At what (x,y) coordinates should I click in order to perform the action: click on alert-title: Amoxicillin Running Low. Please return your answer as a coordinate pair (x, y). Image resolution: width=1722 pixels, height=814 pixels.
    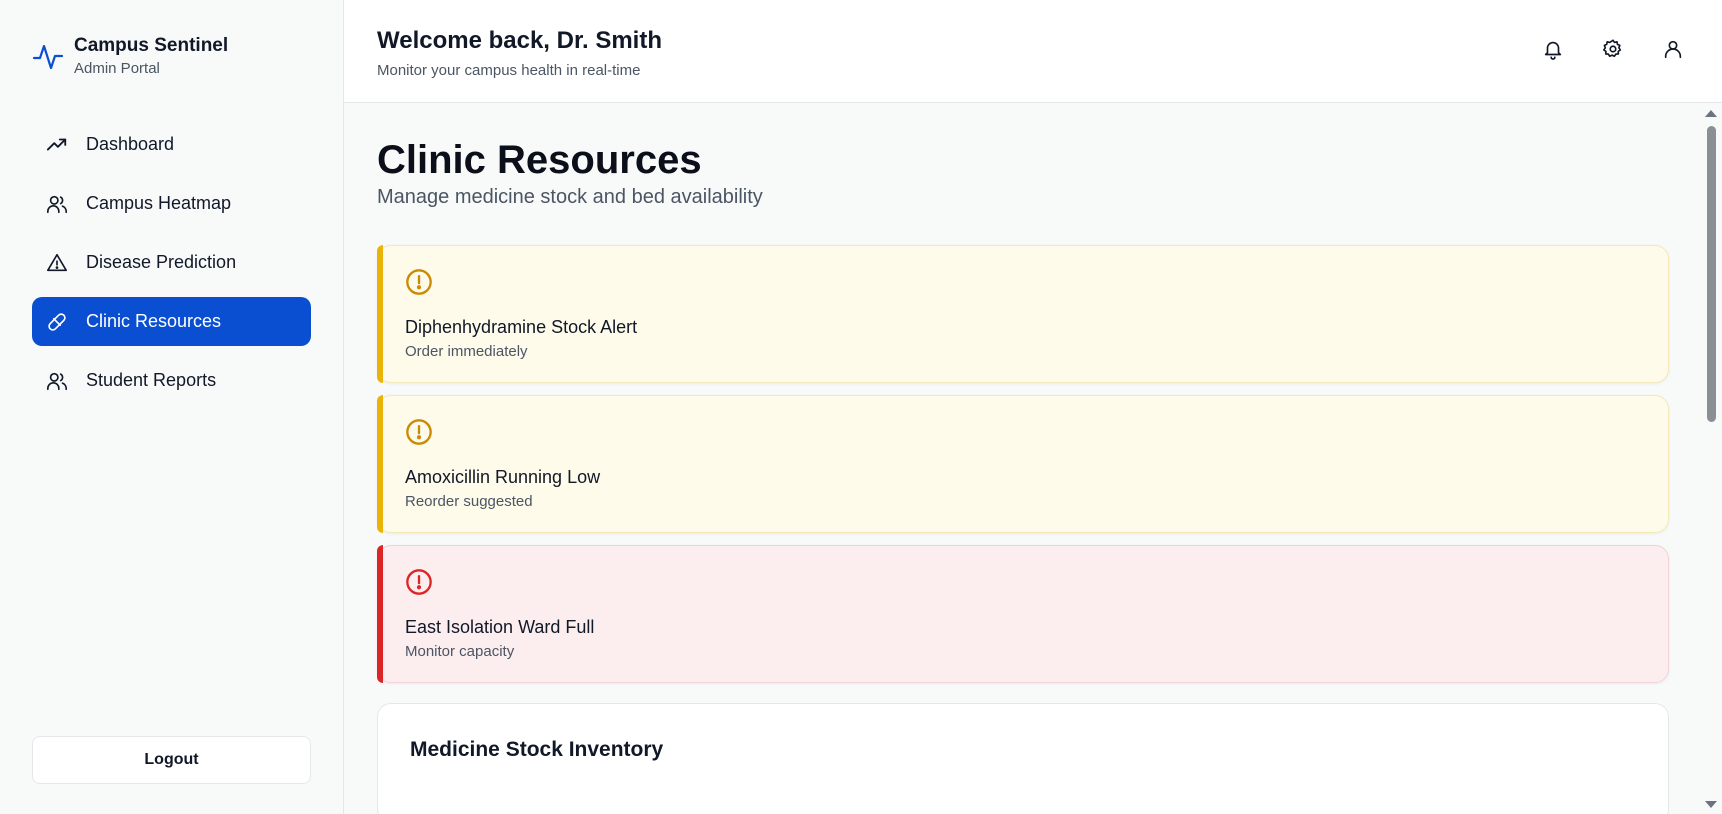
    Looking at the image, I should click on (503, 477).